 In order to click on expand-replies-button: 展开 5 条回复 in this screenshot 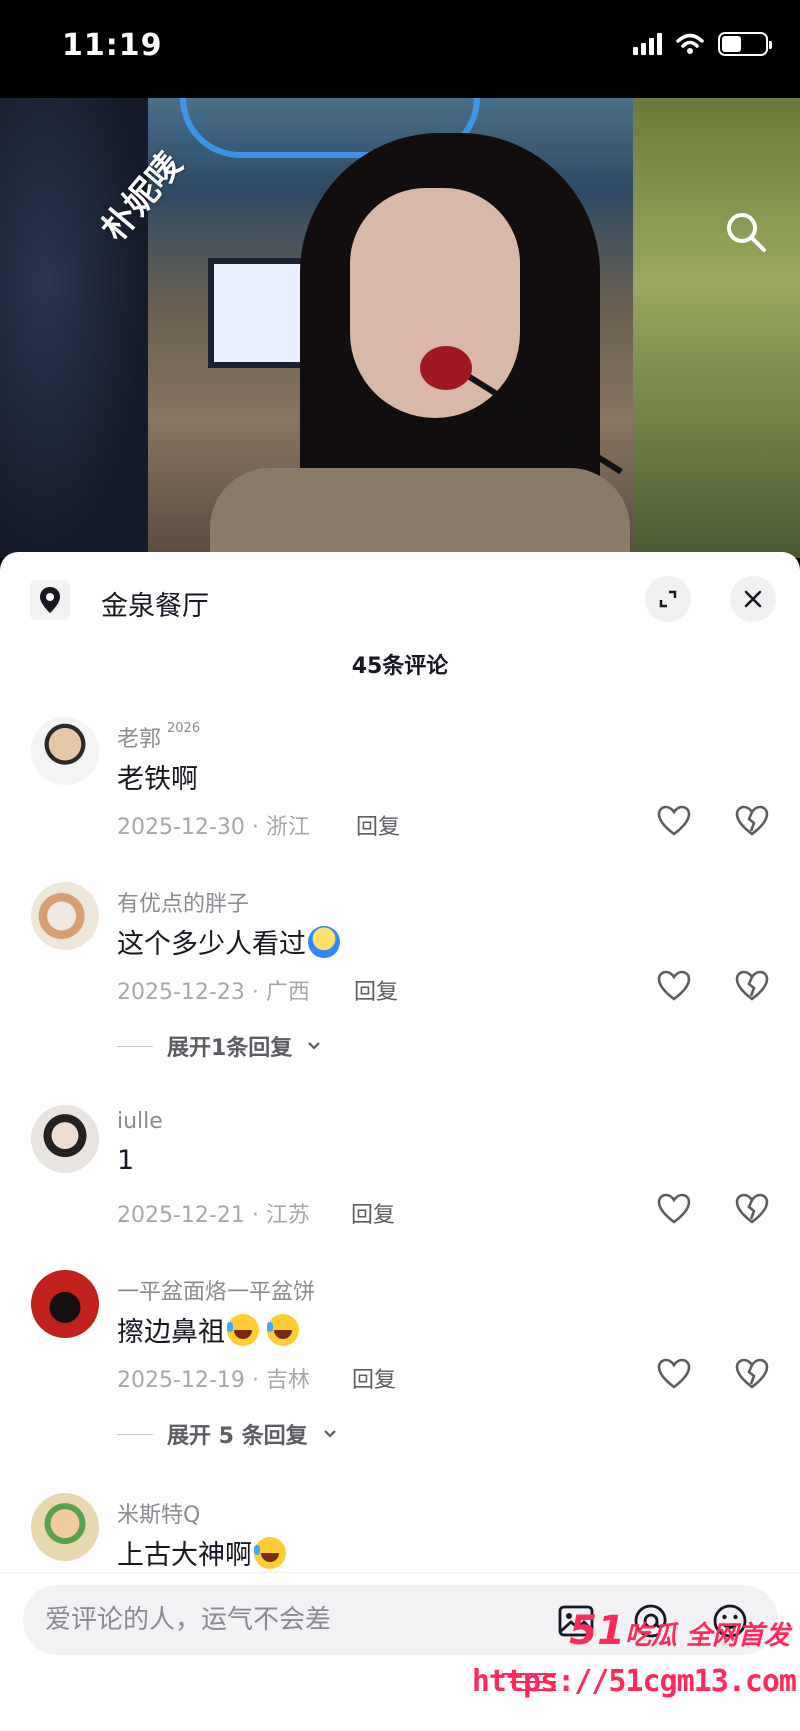, I will do `click(227, 1434)`.